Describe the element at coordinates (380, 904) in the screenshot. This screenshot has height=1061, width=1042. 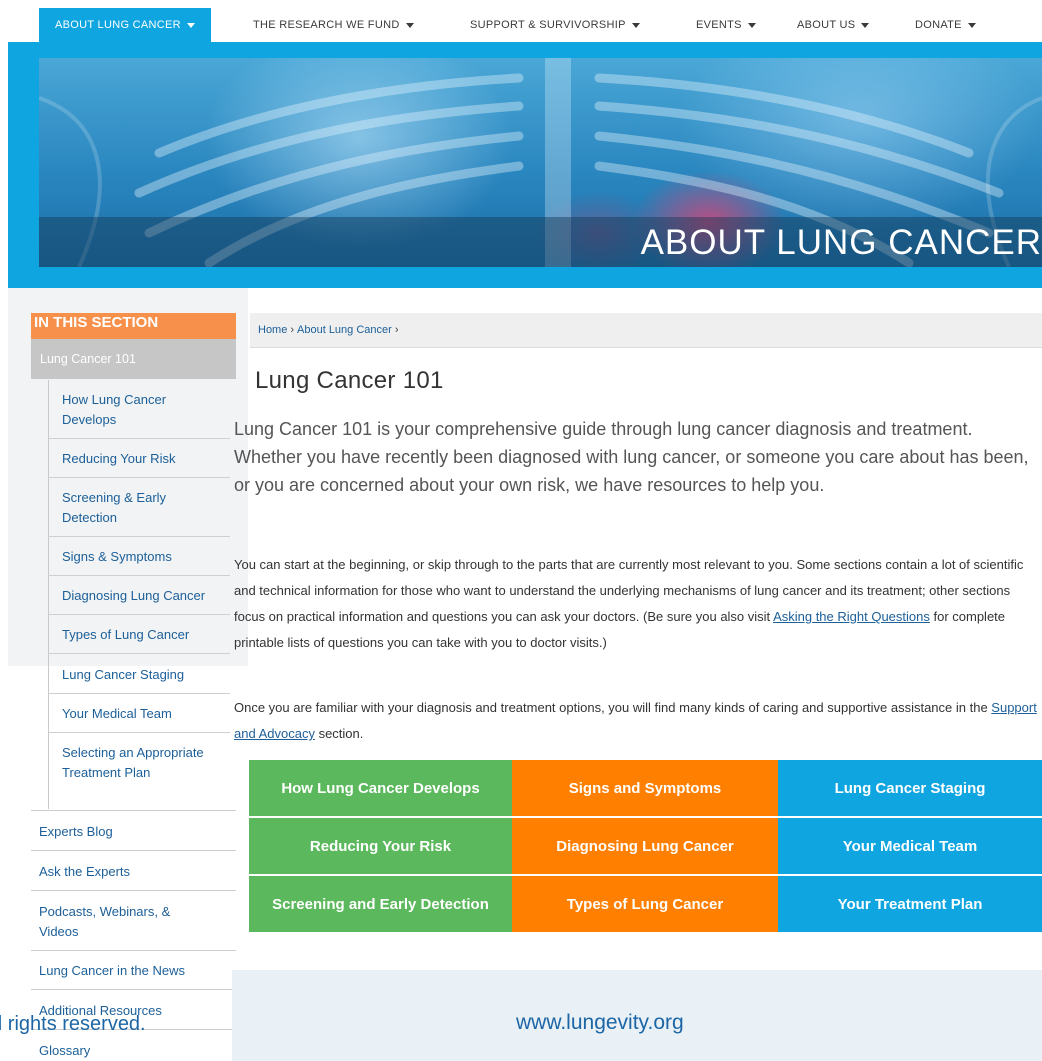
I see `tile-screening-early-detection: Screening and Early Detection` at that location.